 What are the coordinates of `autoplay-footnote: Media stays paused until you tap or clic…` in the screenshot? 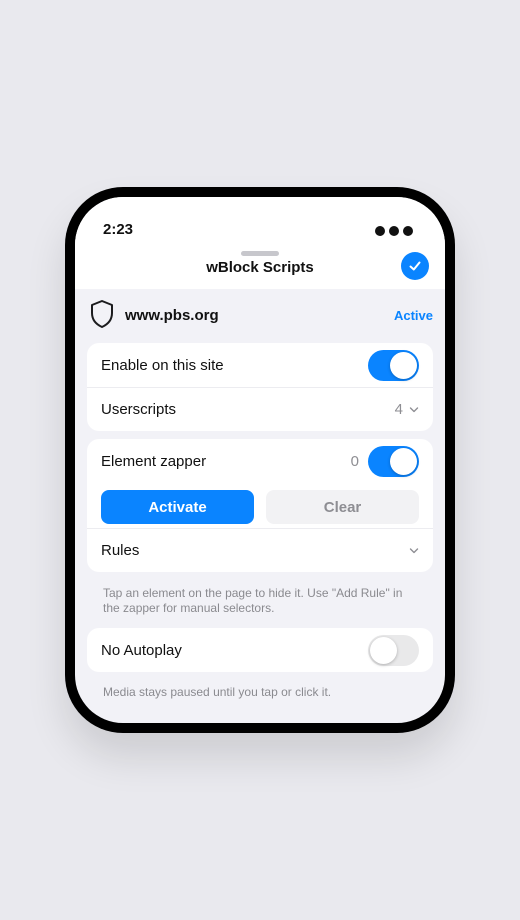 It's located at (217, 692).